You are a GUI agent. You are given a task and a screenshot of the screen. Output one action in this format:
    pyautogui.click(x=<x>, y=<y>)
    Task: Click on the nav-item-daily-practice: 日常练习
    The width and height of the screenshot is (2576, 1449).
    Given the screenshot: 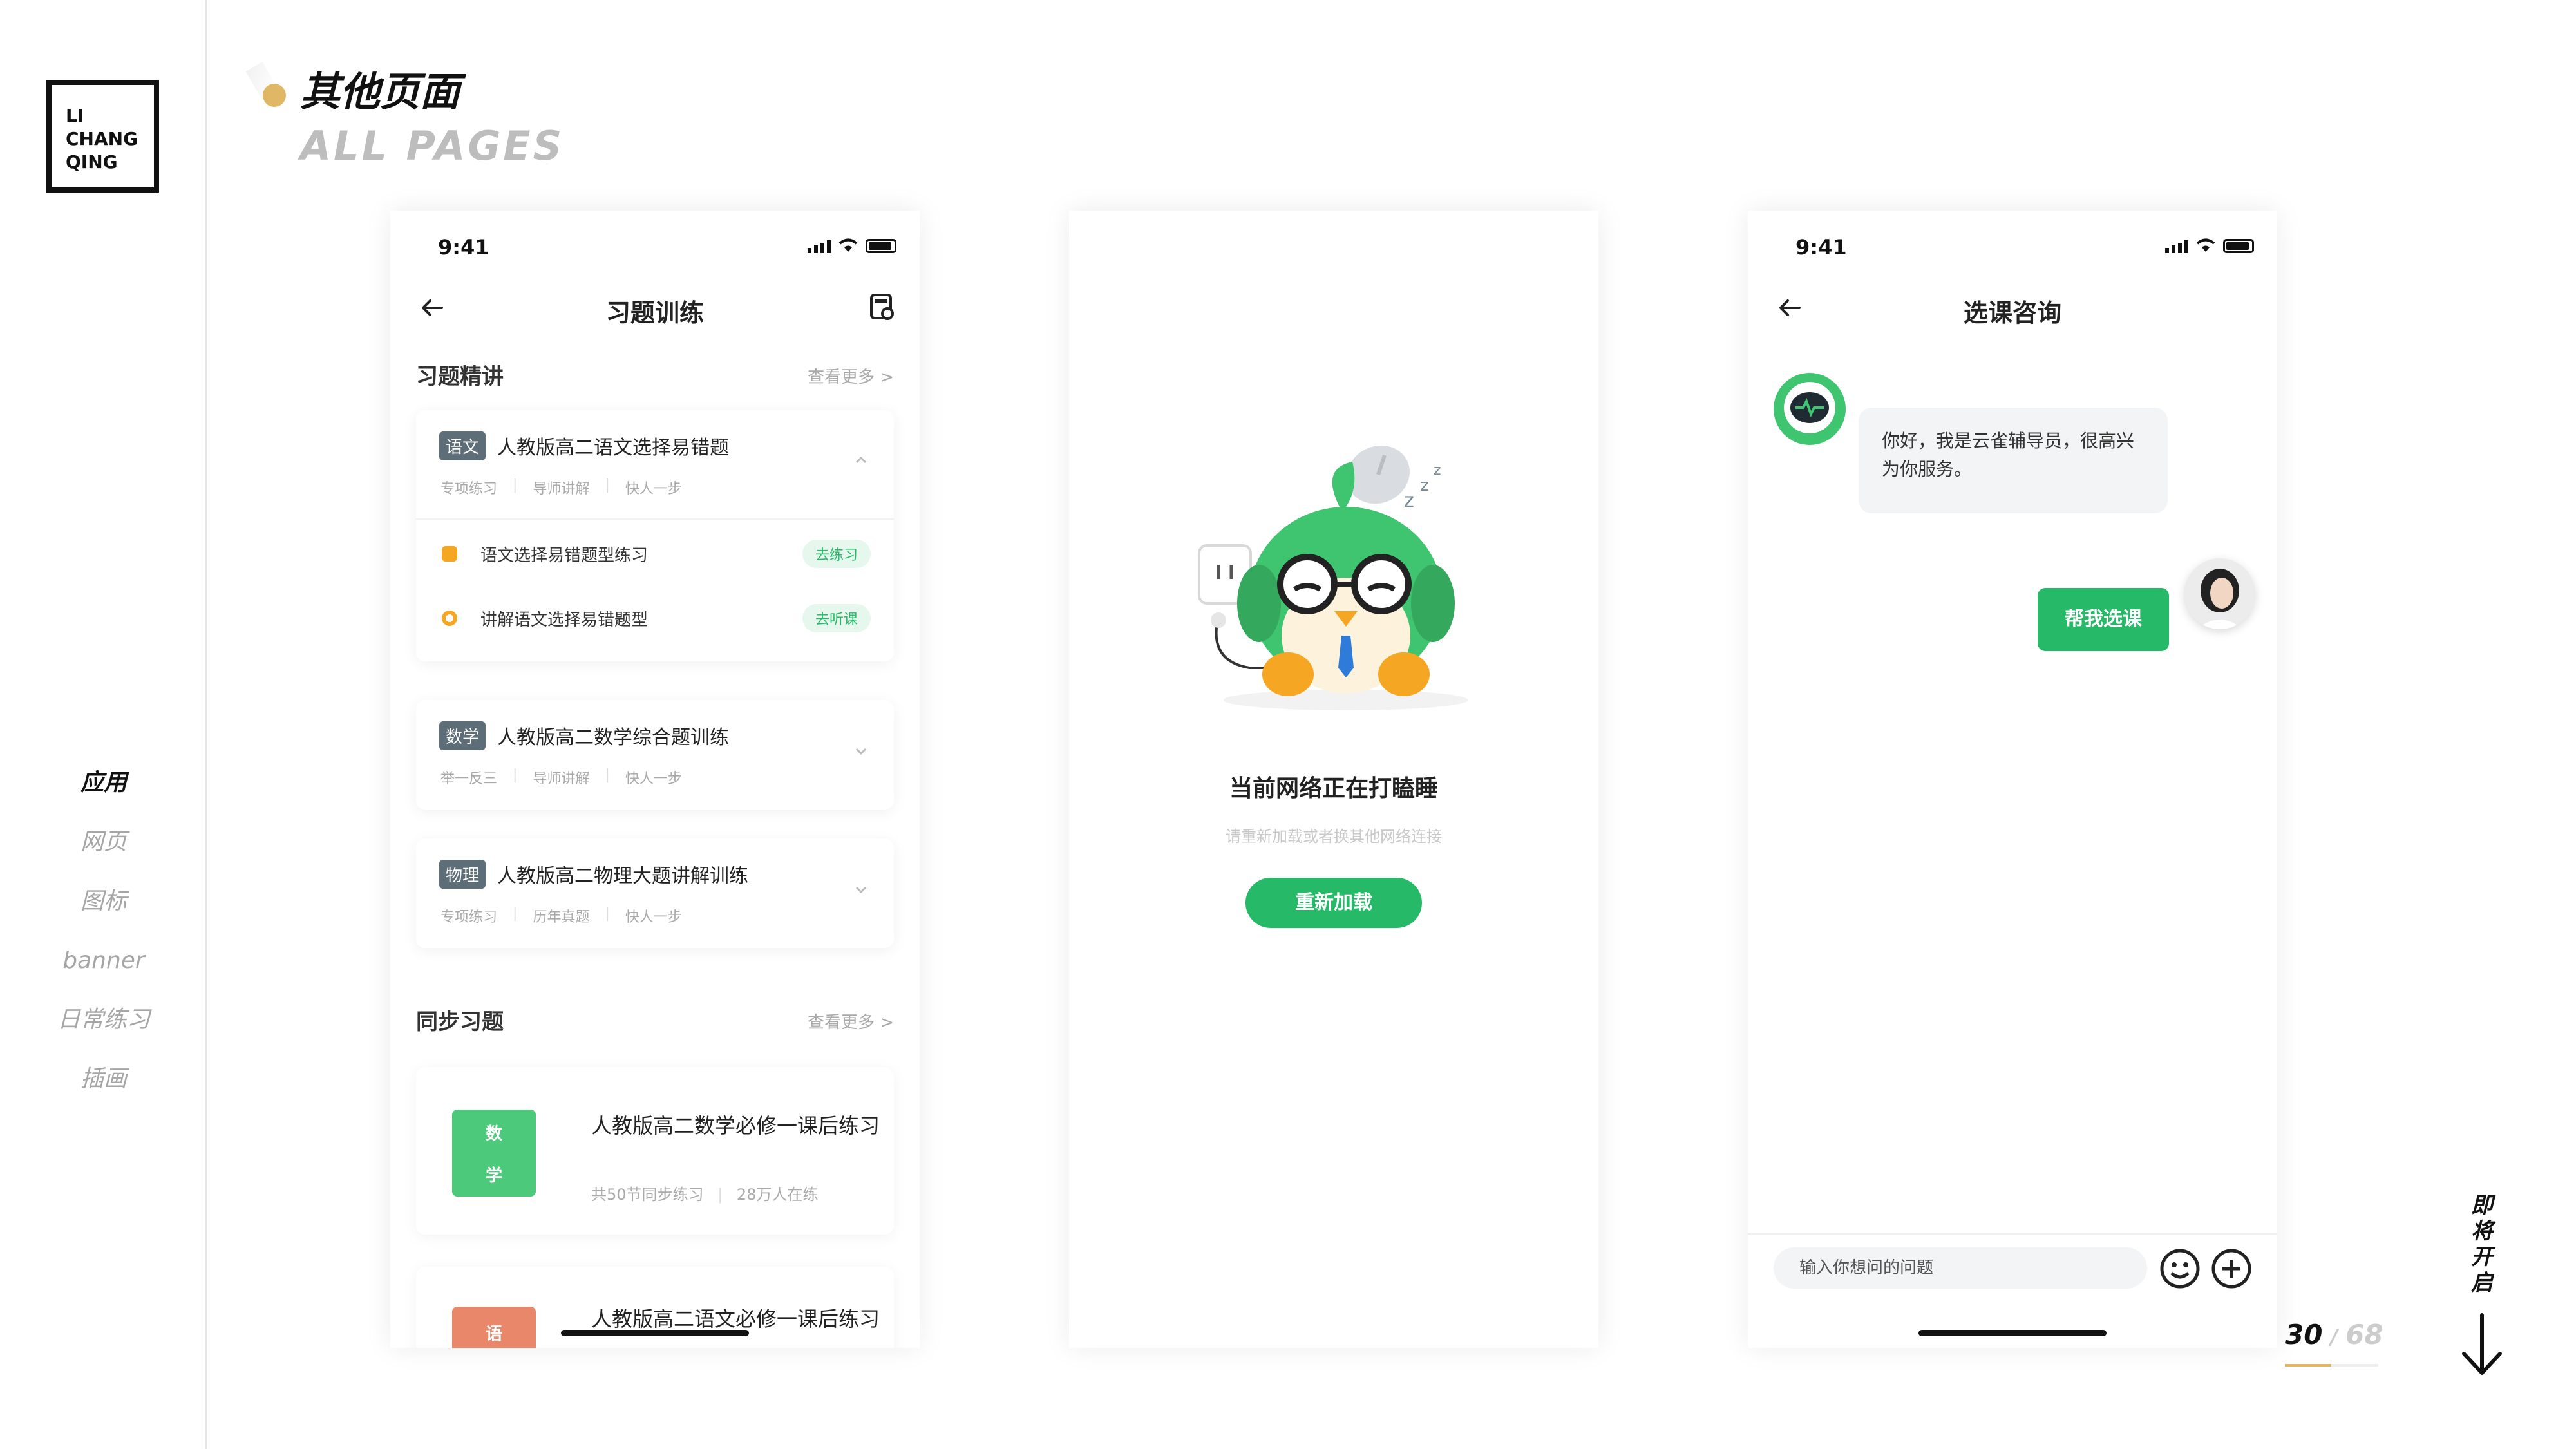 What is the action you would take?
    pyautogui.click(x=104, y=1020)
    